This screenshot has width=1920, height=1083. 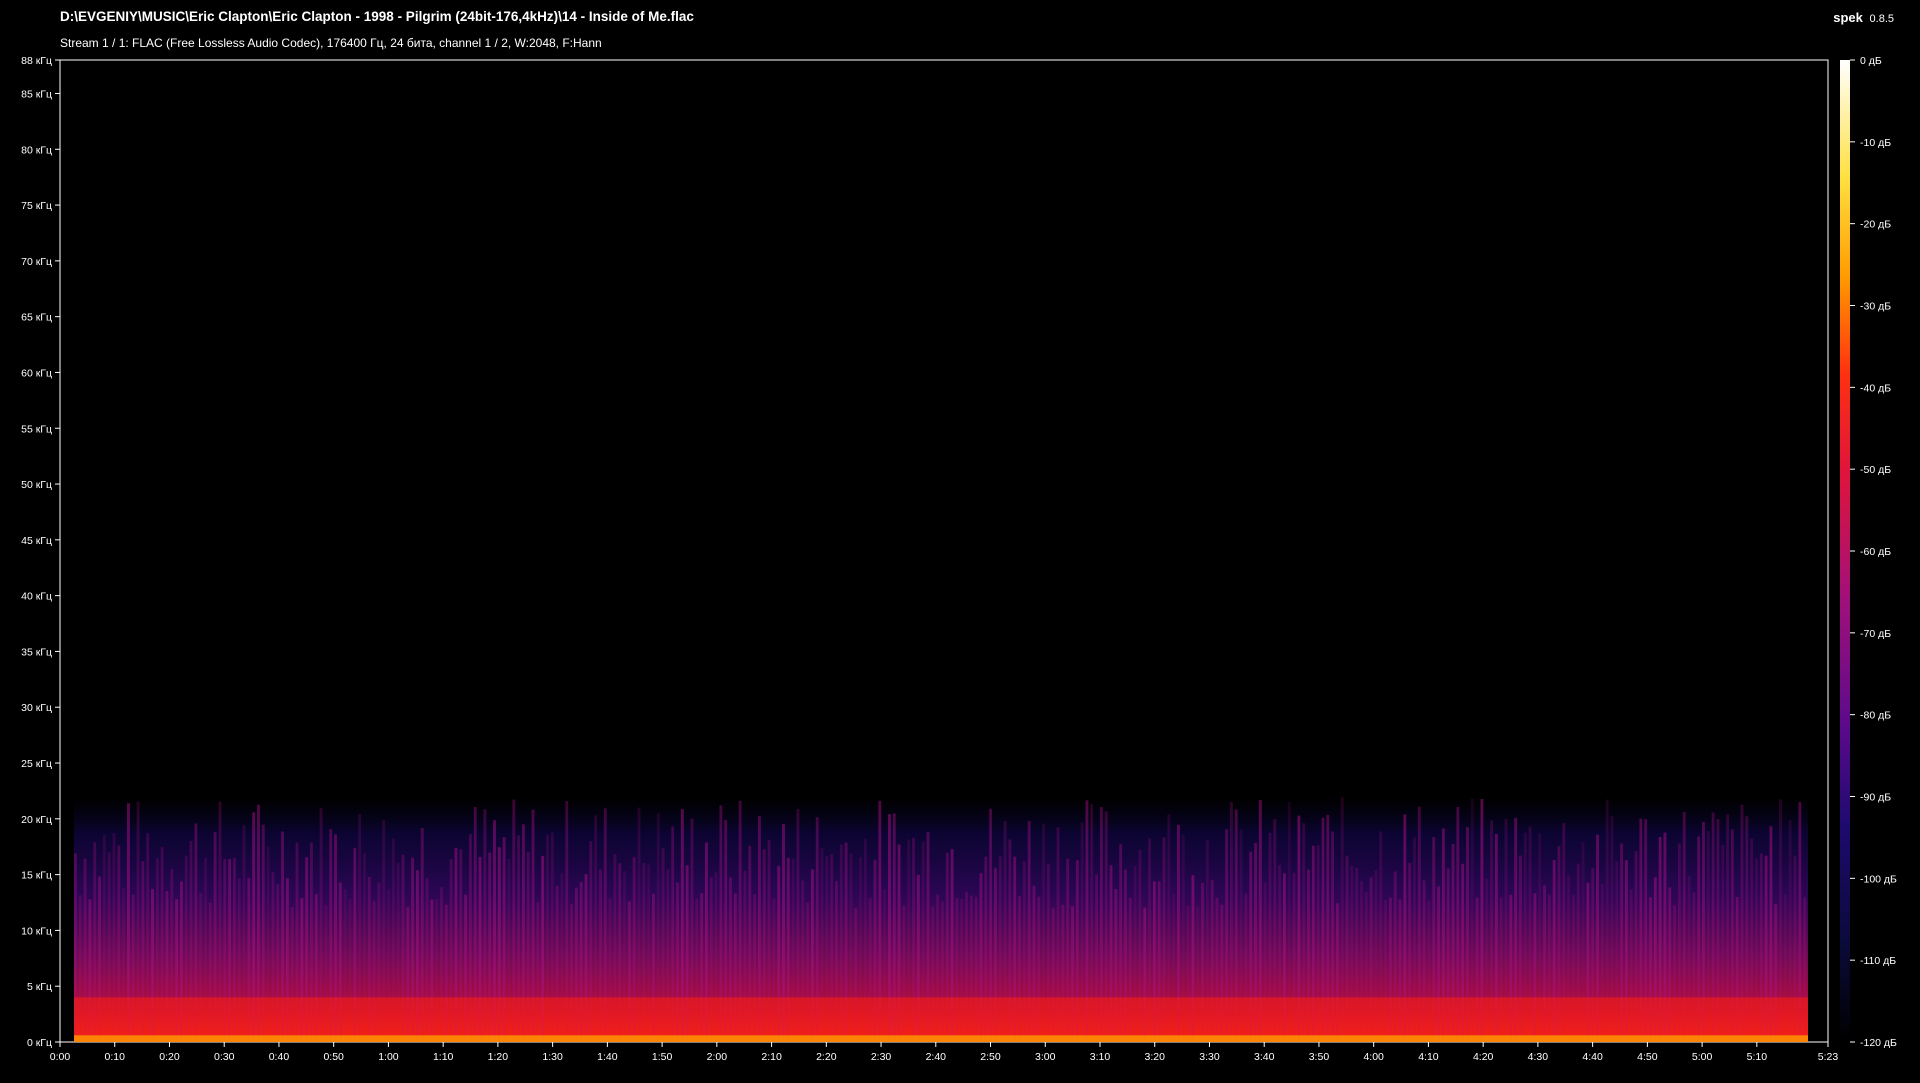 What do you see at coordinates (36, 318) in the screenshot?
I see `y-tick-label: 65 кГц` at bounding box center [36, 318].